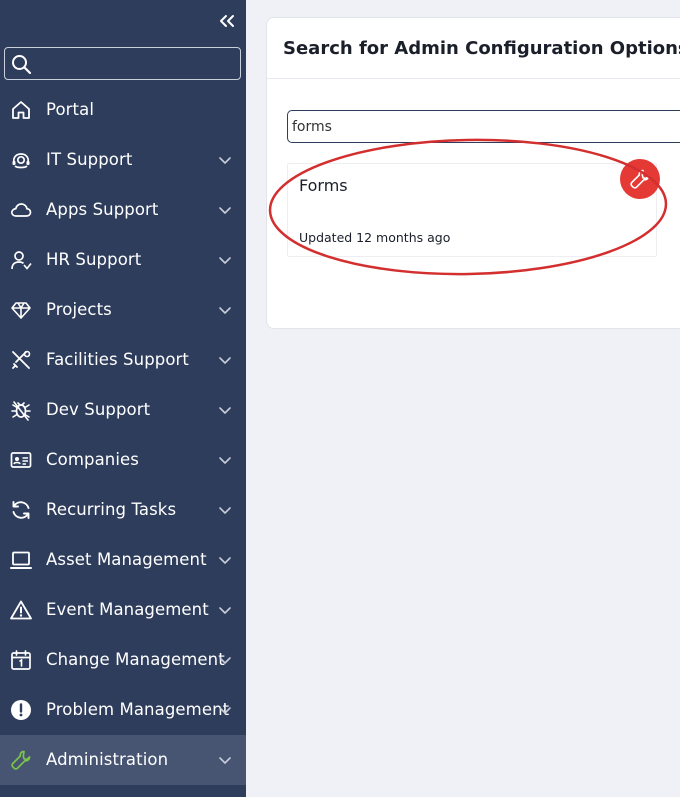 This screenshot has height=797, width=680. I want to click on diamond-icon, so click(21, 310).